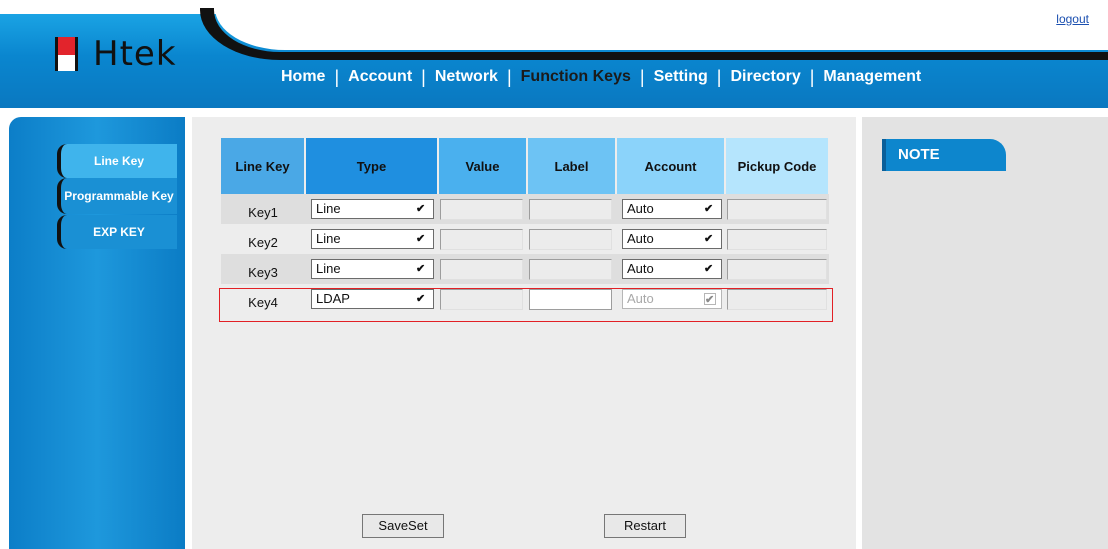 This screenshot has width=1108, height=549. What do you see at coordinates (263, 269) in the screenshot?
I see `key-name: Key3` at bounding box center [263, 269].